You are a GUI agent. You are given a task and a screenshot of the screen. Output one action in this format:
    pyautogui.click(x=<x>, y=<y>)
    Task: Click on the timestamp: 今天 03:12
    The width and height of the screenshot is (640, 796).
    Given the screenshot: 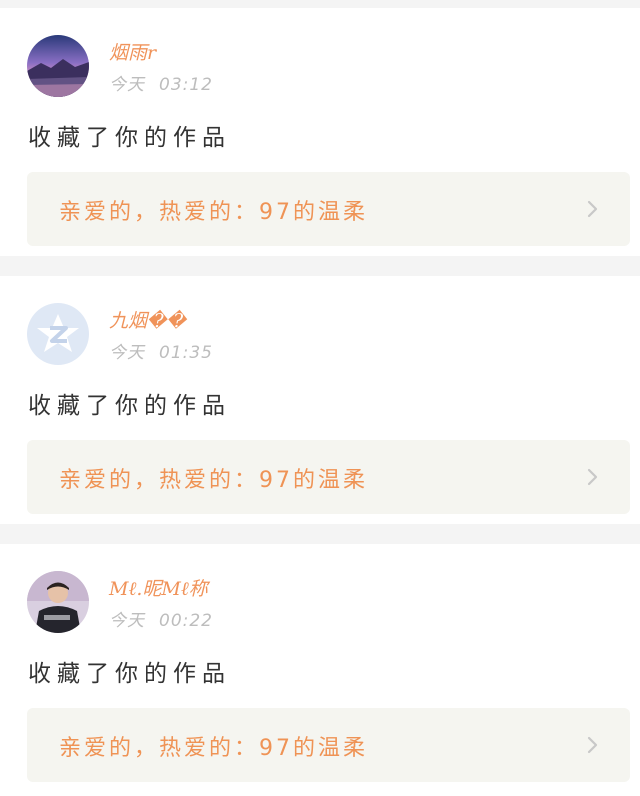 What is the action you would take?
    pyautogui.click(x=161, y=82)
    